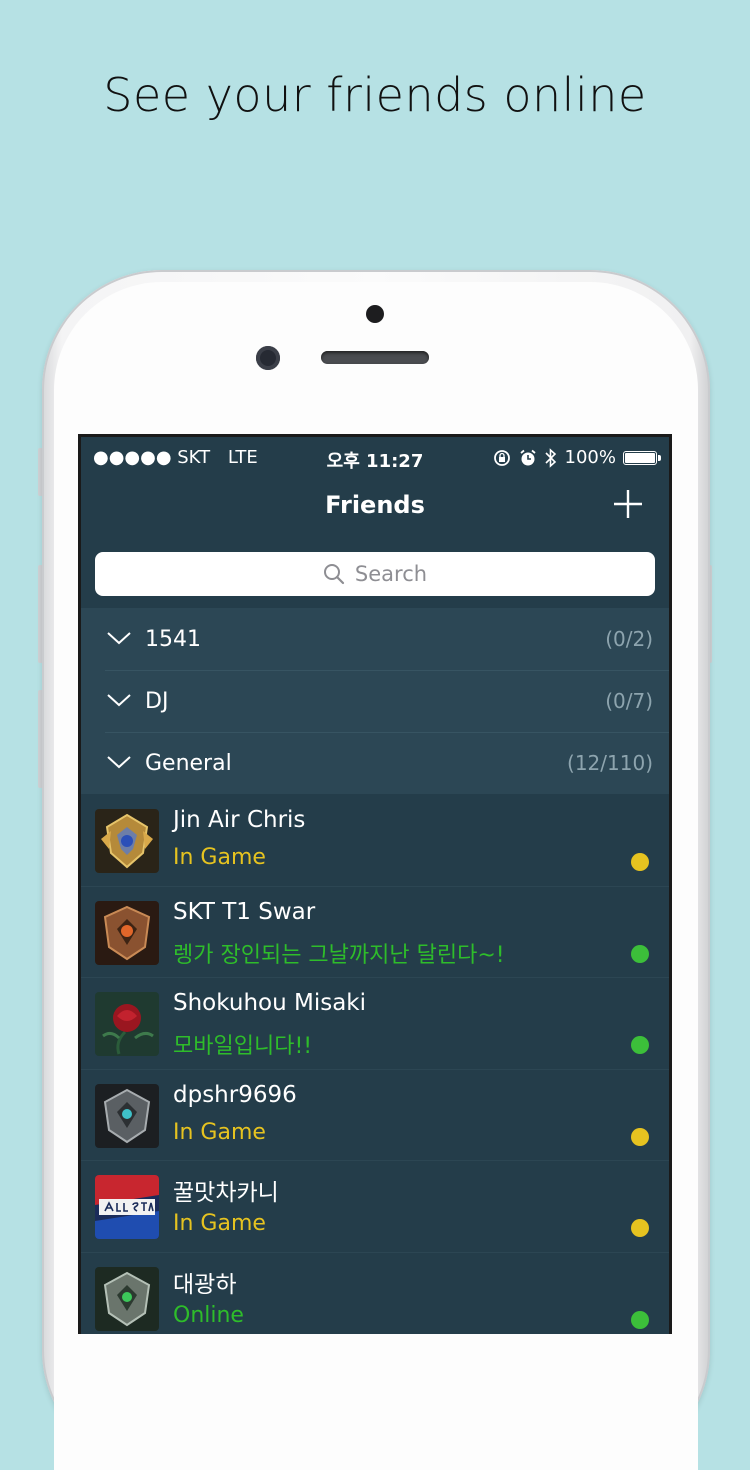 This screenshot has width=750, height=1470. I want to click on headline: See your friends online, so click(375, 95).